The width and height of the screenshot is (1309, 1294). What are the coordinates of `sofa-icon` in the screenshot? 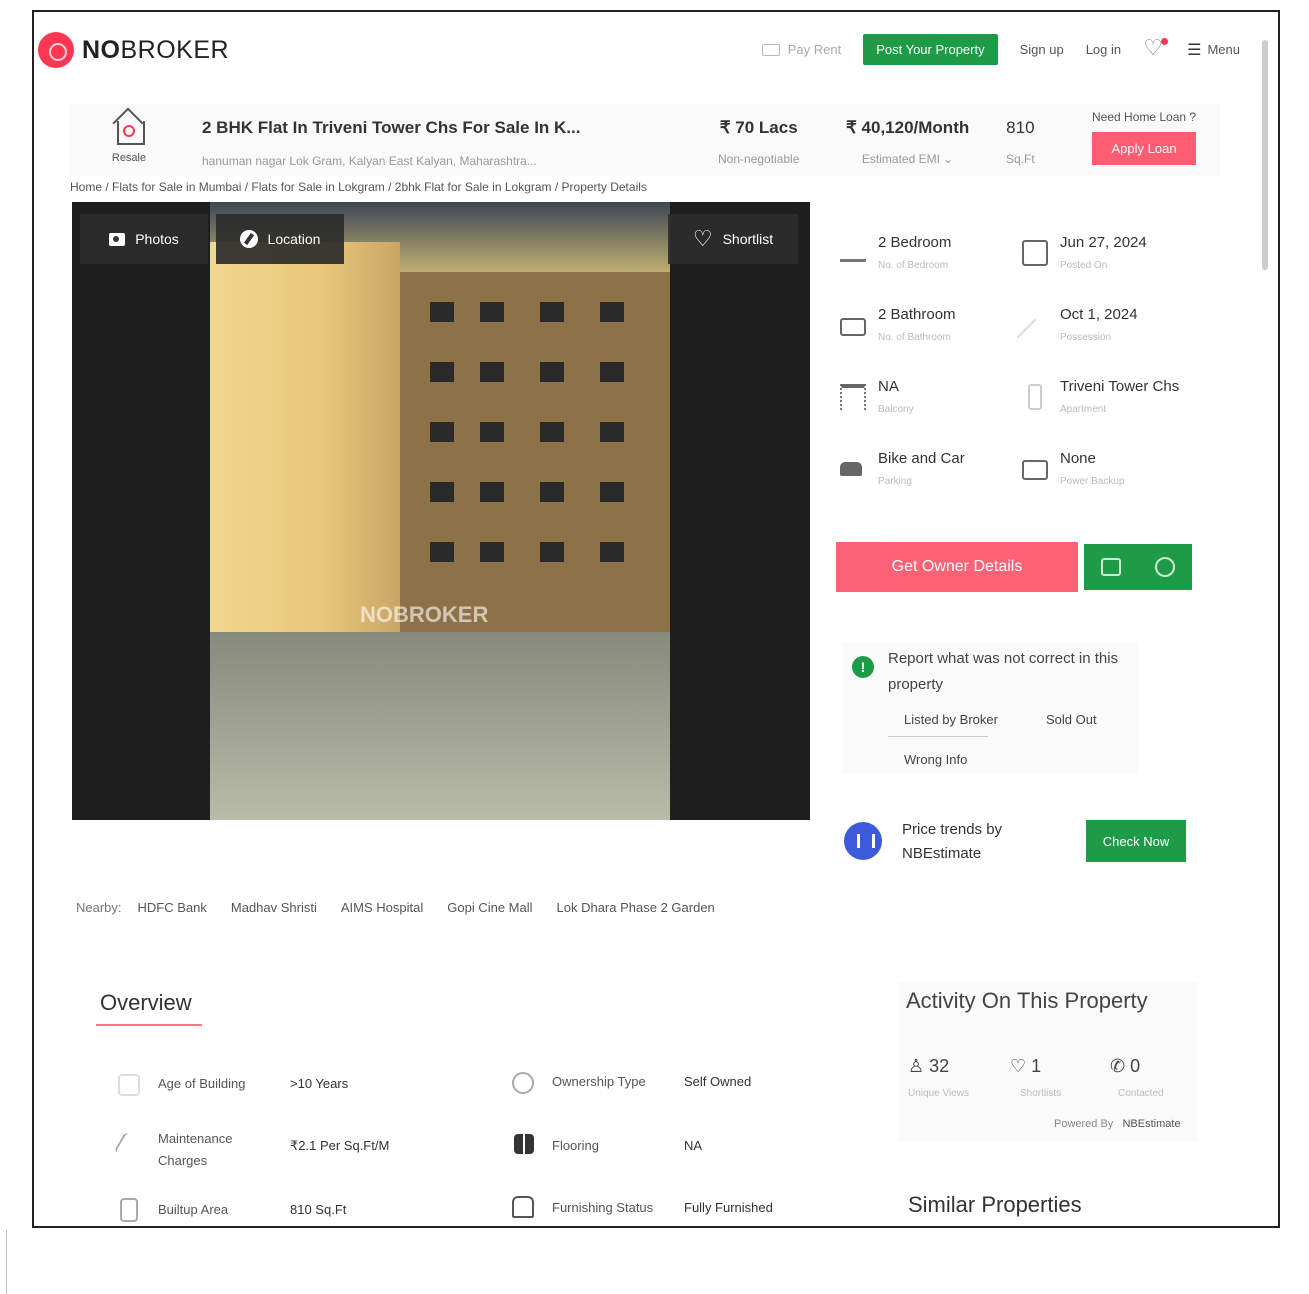 It's located at (523, 1207).